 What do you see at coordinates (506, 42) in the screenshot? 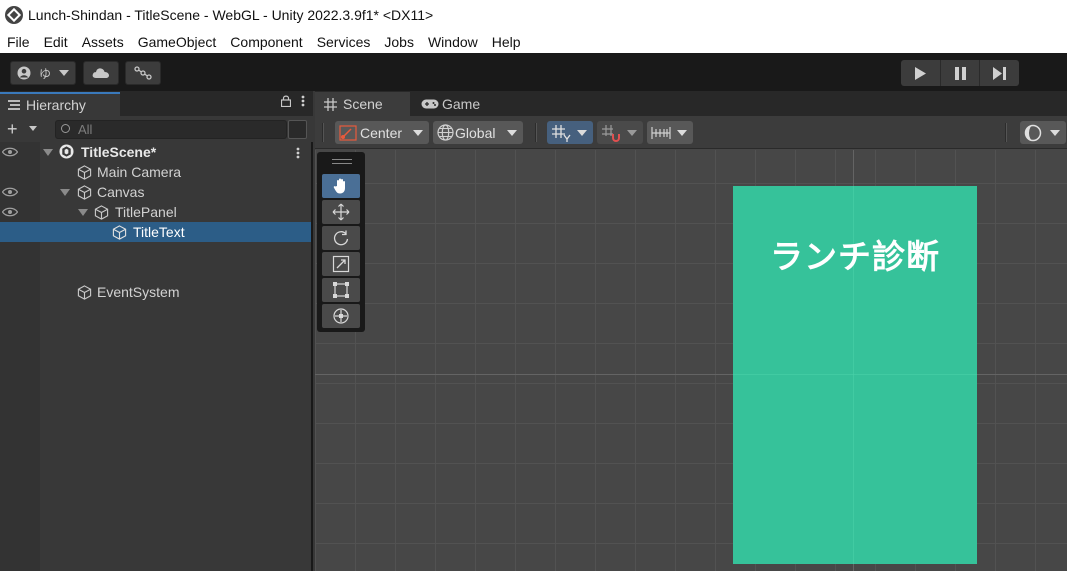
I see `menu-help: Help` at bounding box center [506, 42].